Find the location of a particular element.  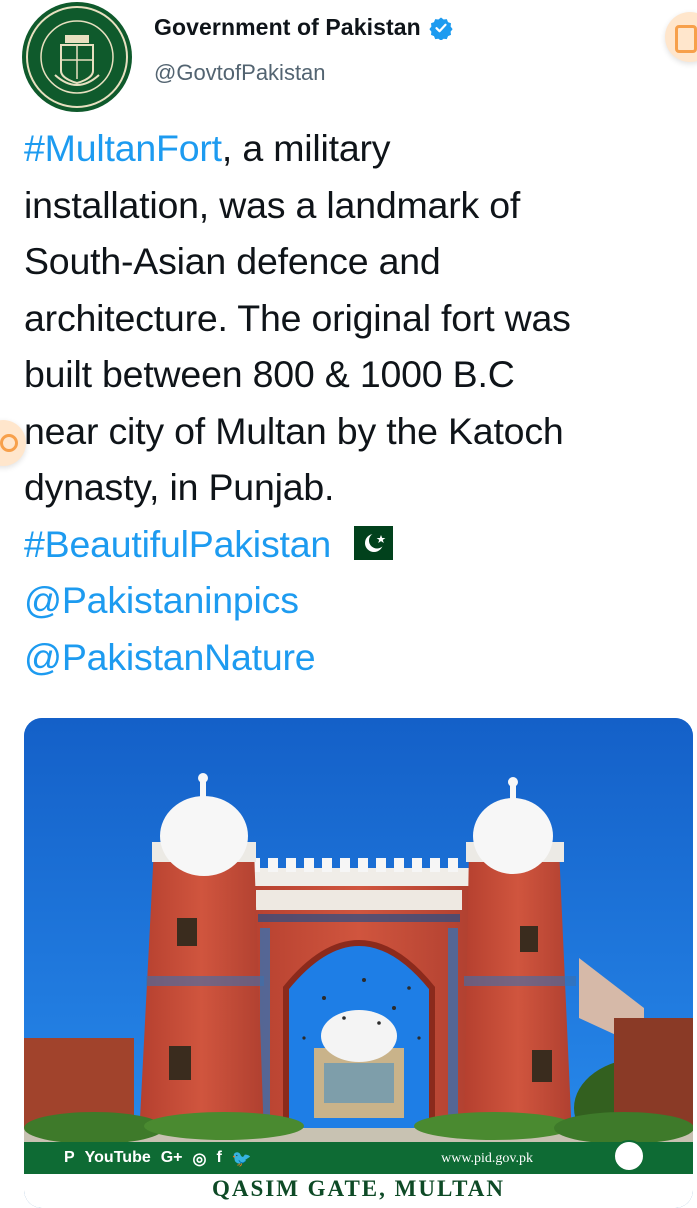

mention-text: @Pakistaninpics is located at coordinates (161, 600).